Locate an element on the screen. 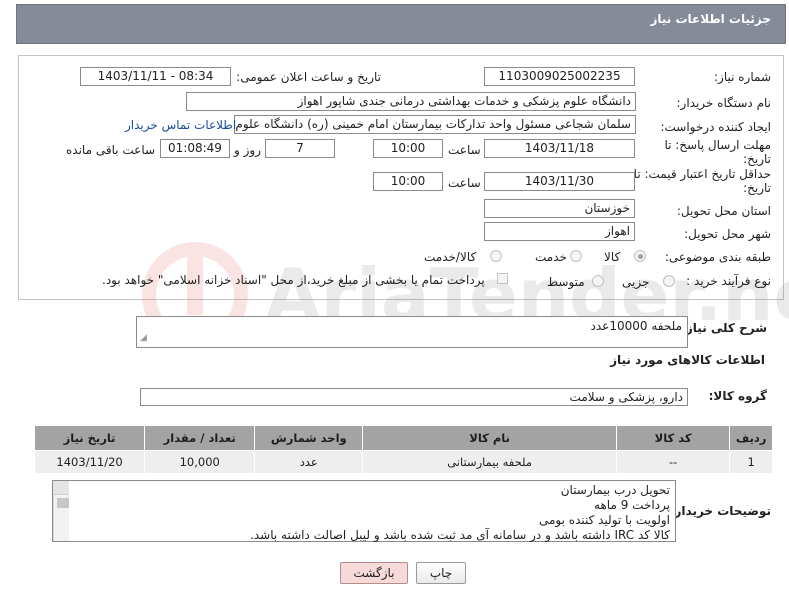 This screenshot has height=598, width=789. col-header-name: نام کالا is located at coordinates (489, 438).